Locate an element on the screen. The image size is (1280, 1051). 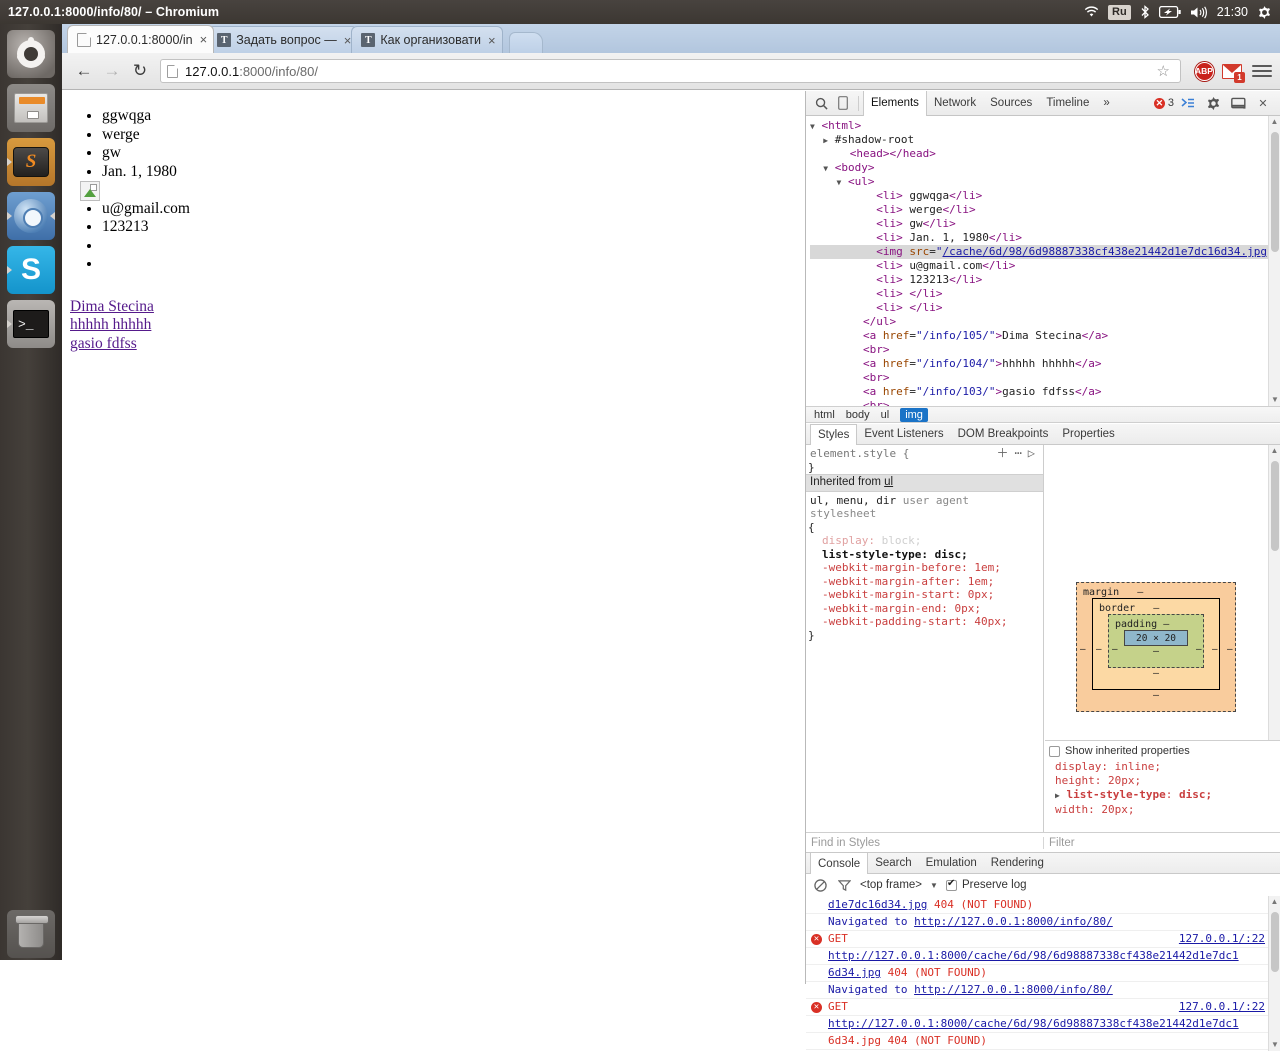
devtools-tabs-overflow: » is located at coordinates (1106, 103).